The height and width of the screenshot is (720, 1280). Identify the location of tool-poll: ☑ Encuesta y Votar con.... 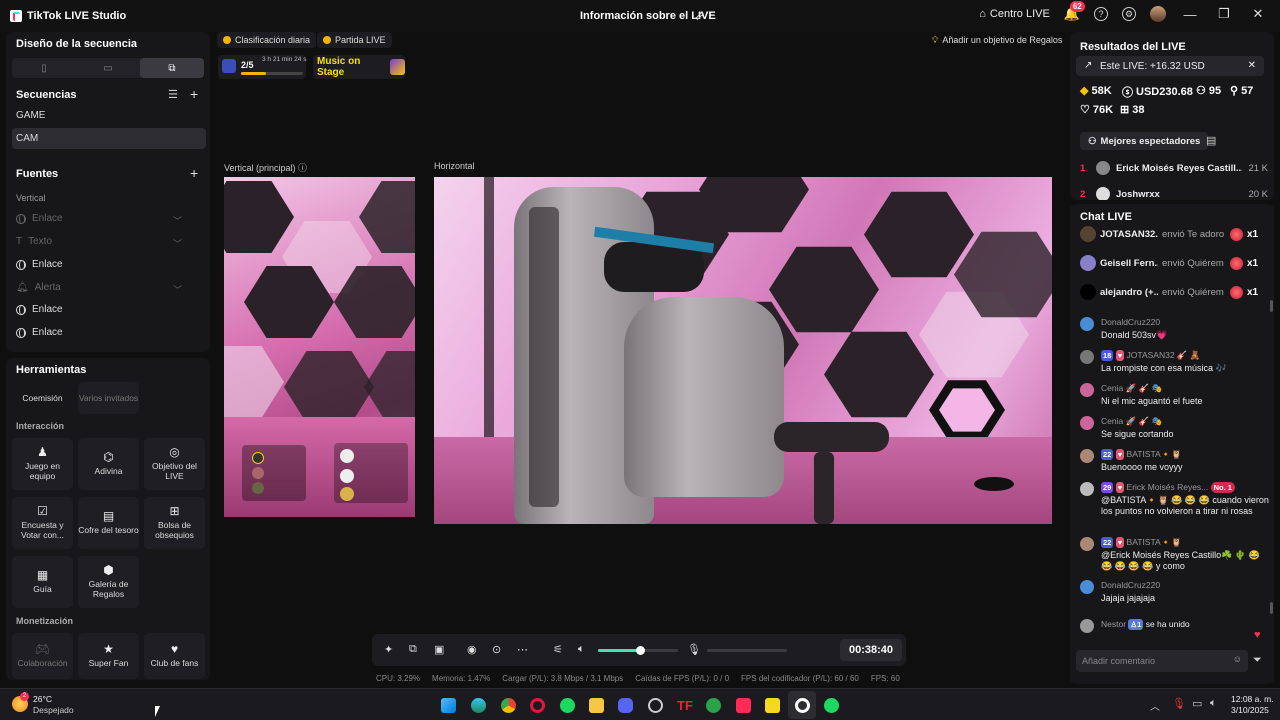
(42, 523).